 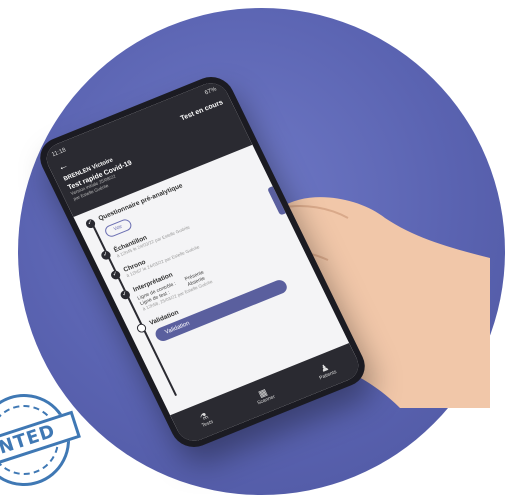 I want to click on nav-patients: ♟ Patients, so click(x=325, y=370).